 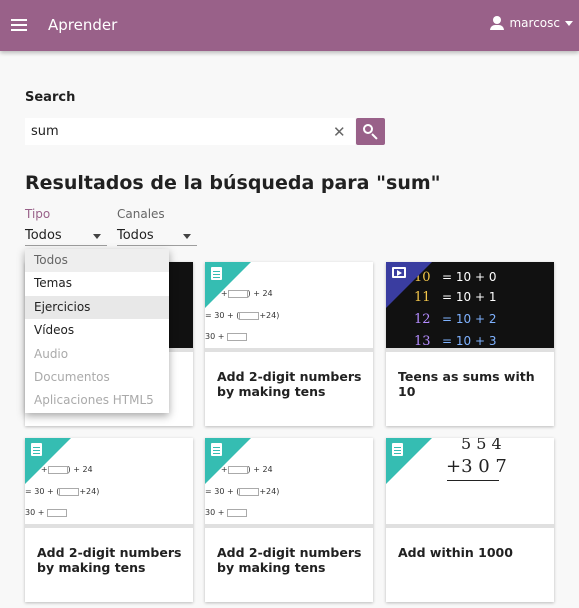 I want to click on dropdown-option-audio: Audio, so click(x=51, y=353).